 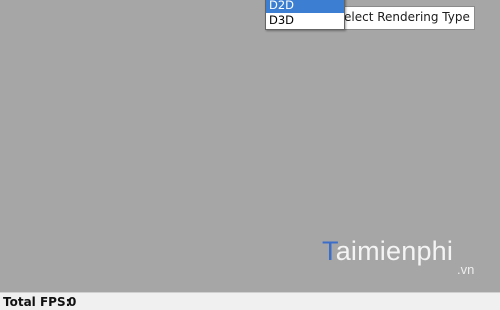 I want to click on rendering-type-label: elect Rendering Type, so click(x=407, y=18).